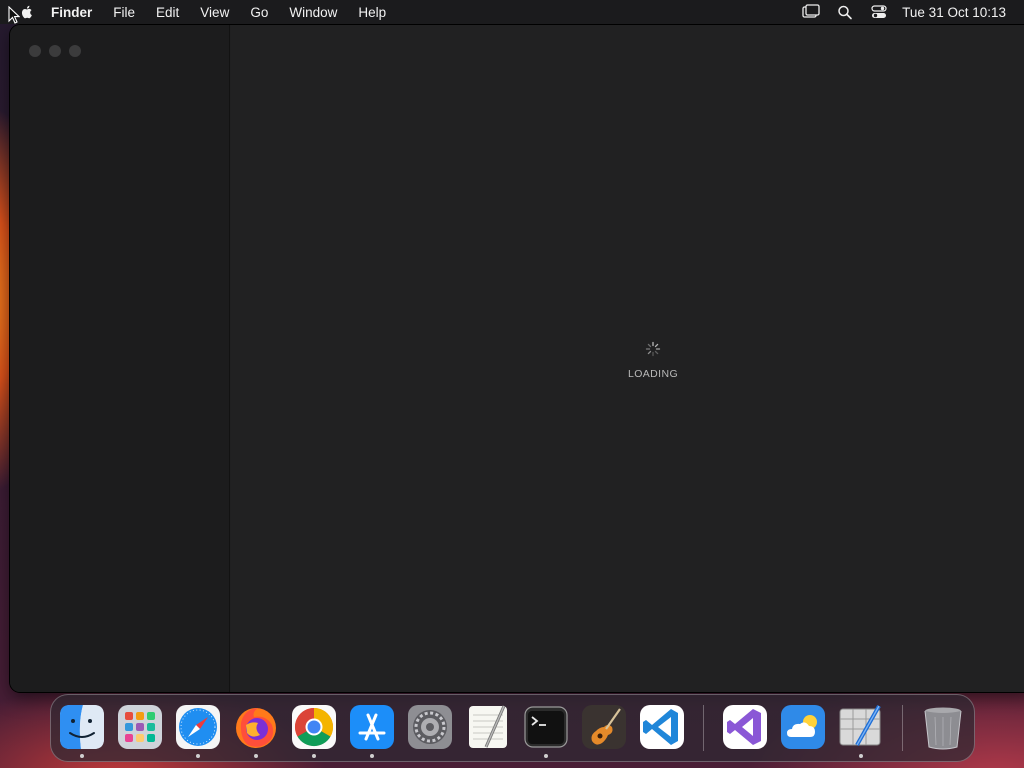  Describe the element at coordinates (653, 360) in the screenshot. I see `loading-indicator: LOADING` at that location.